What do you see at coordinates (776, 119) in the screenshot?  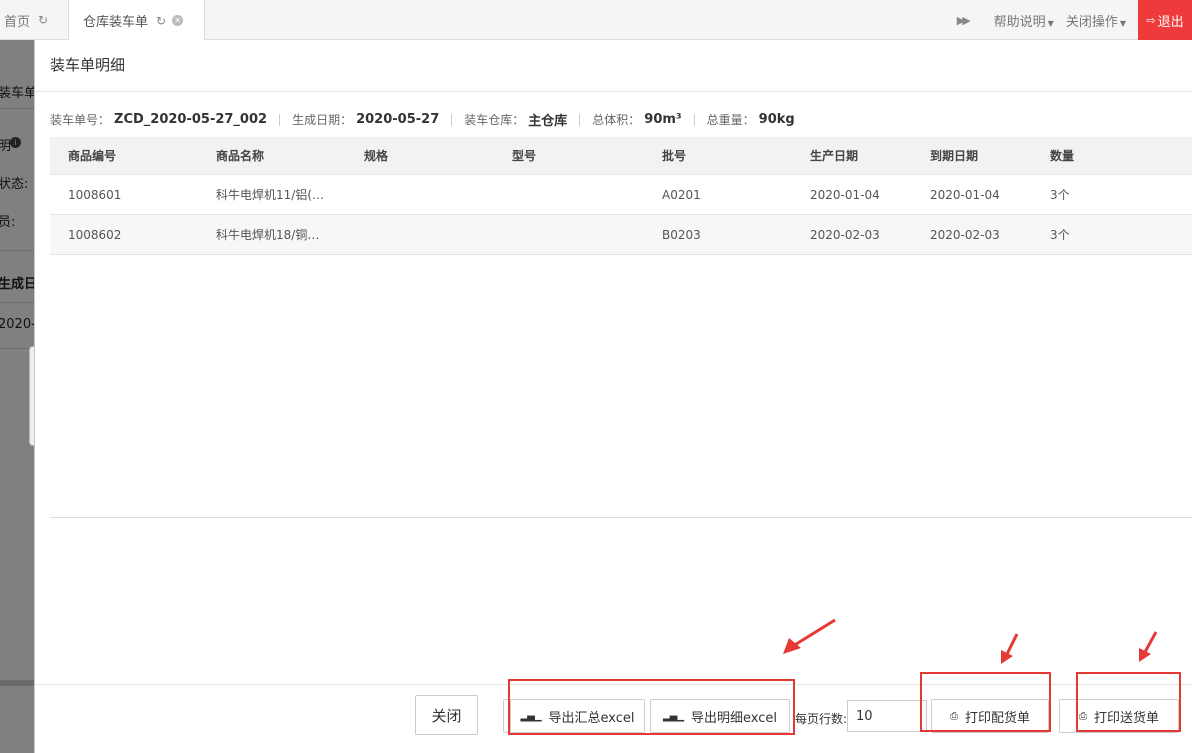 I see `summary-value: 90kg` at bounding box center [776, 119].